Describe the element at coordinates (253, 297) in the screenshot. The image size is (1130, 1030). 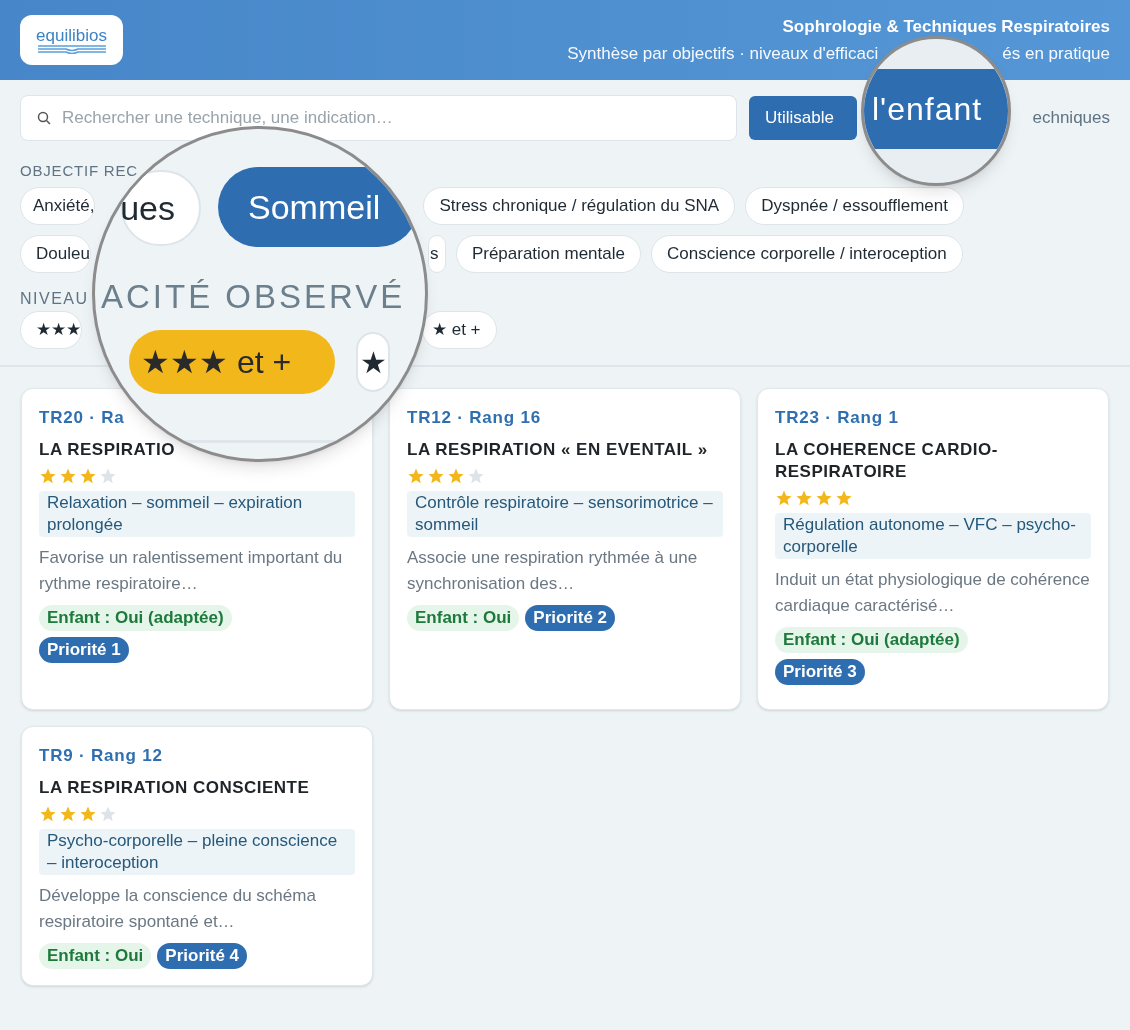
I see `section-label: ACITÉ OBSERVÉ` at that location.